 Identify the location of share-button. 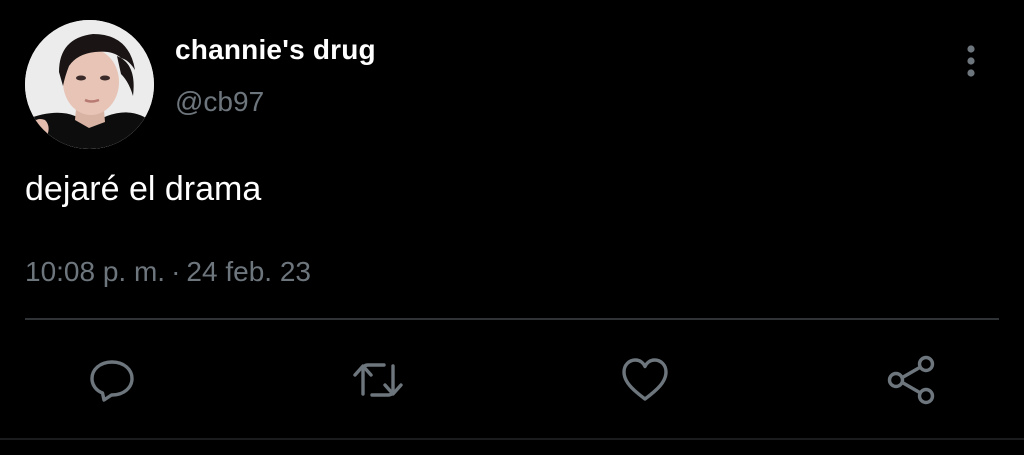
(912, 380).